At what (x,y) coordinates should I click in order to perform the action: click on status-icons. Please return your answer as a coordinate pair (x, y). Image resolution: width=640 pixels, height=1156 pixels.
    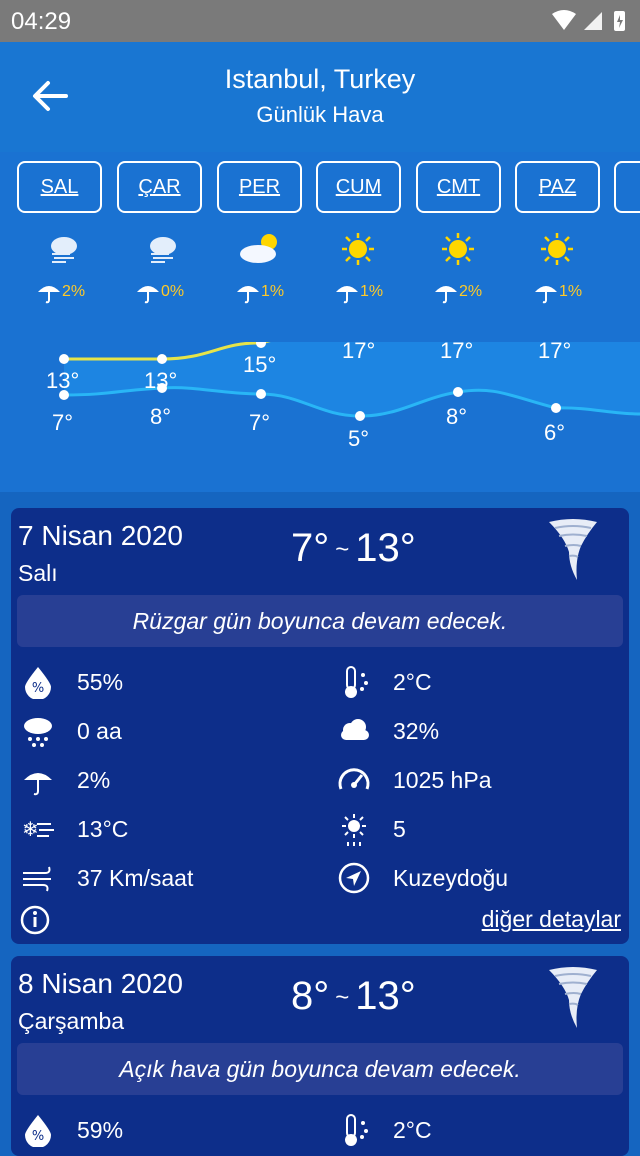
    Looking at the image, I should click on (590, 23).